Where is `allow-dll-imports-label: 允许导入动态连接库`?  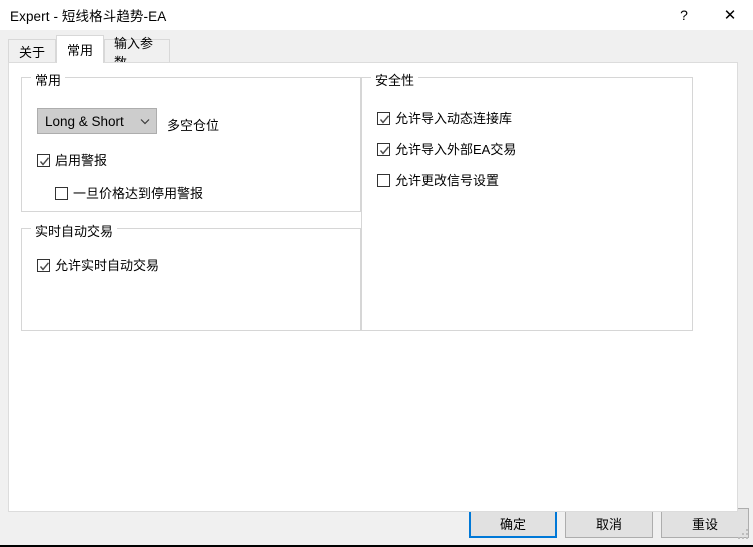
allow-dll-imports-label: 允许导入动态连接库 is located at coordinates (454, 118).